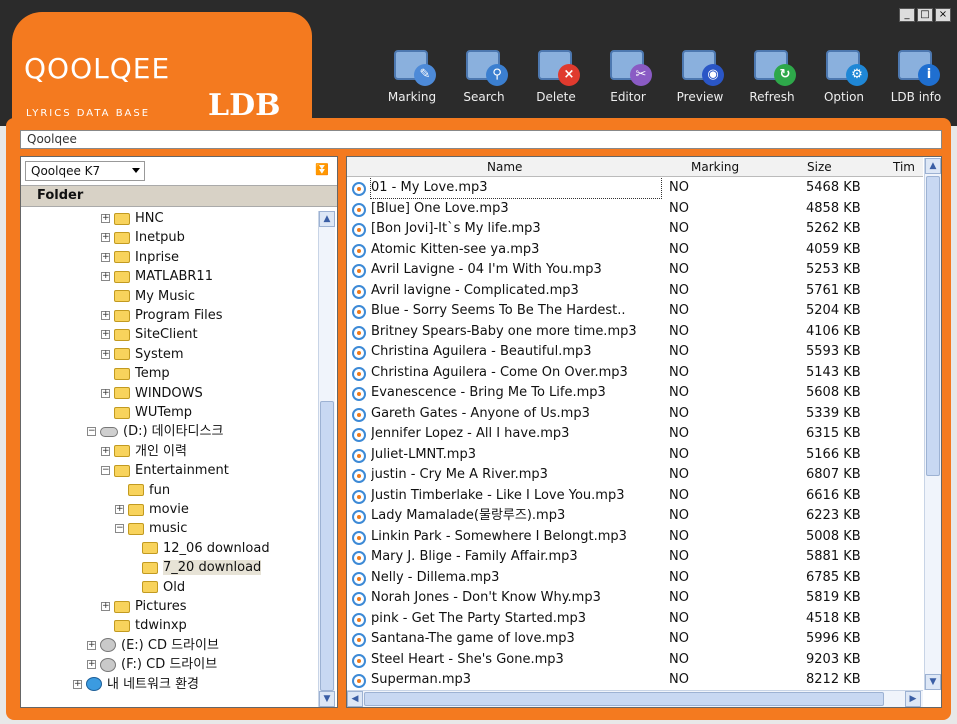 Image resolution: width=957 pixels, height=724 pixels. What do you see at coordinates (155, 431) in the screenshot?
I see `tree-item: − (D:) 데이타디스크` at bounding box center [155, 431].